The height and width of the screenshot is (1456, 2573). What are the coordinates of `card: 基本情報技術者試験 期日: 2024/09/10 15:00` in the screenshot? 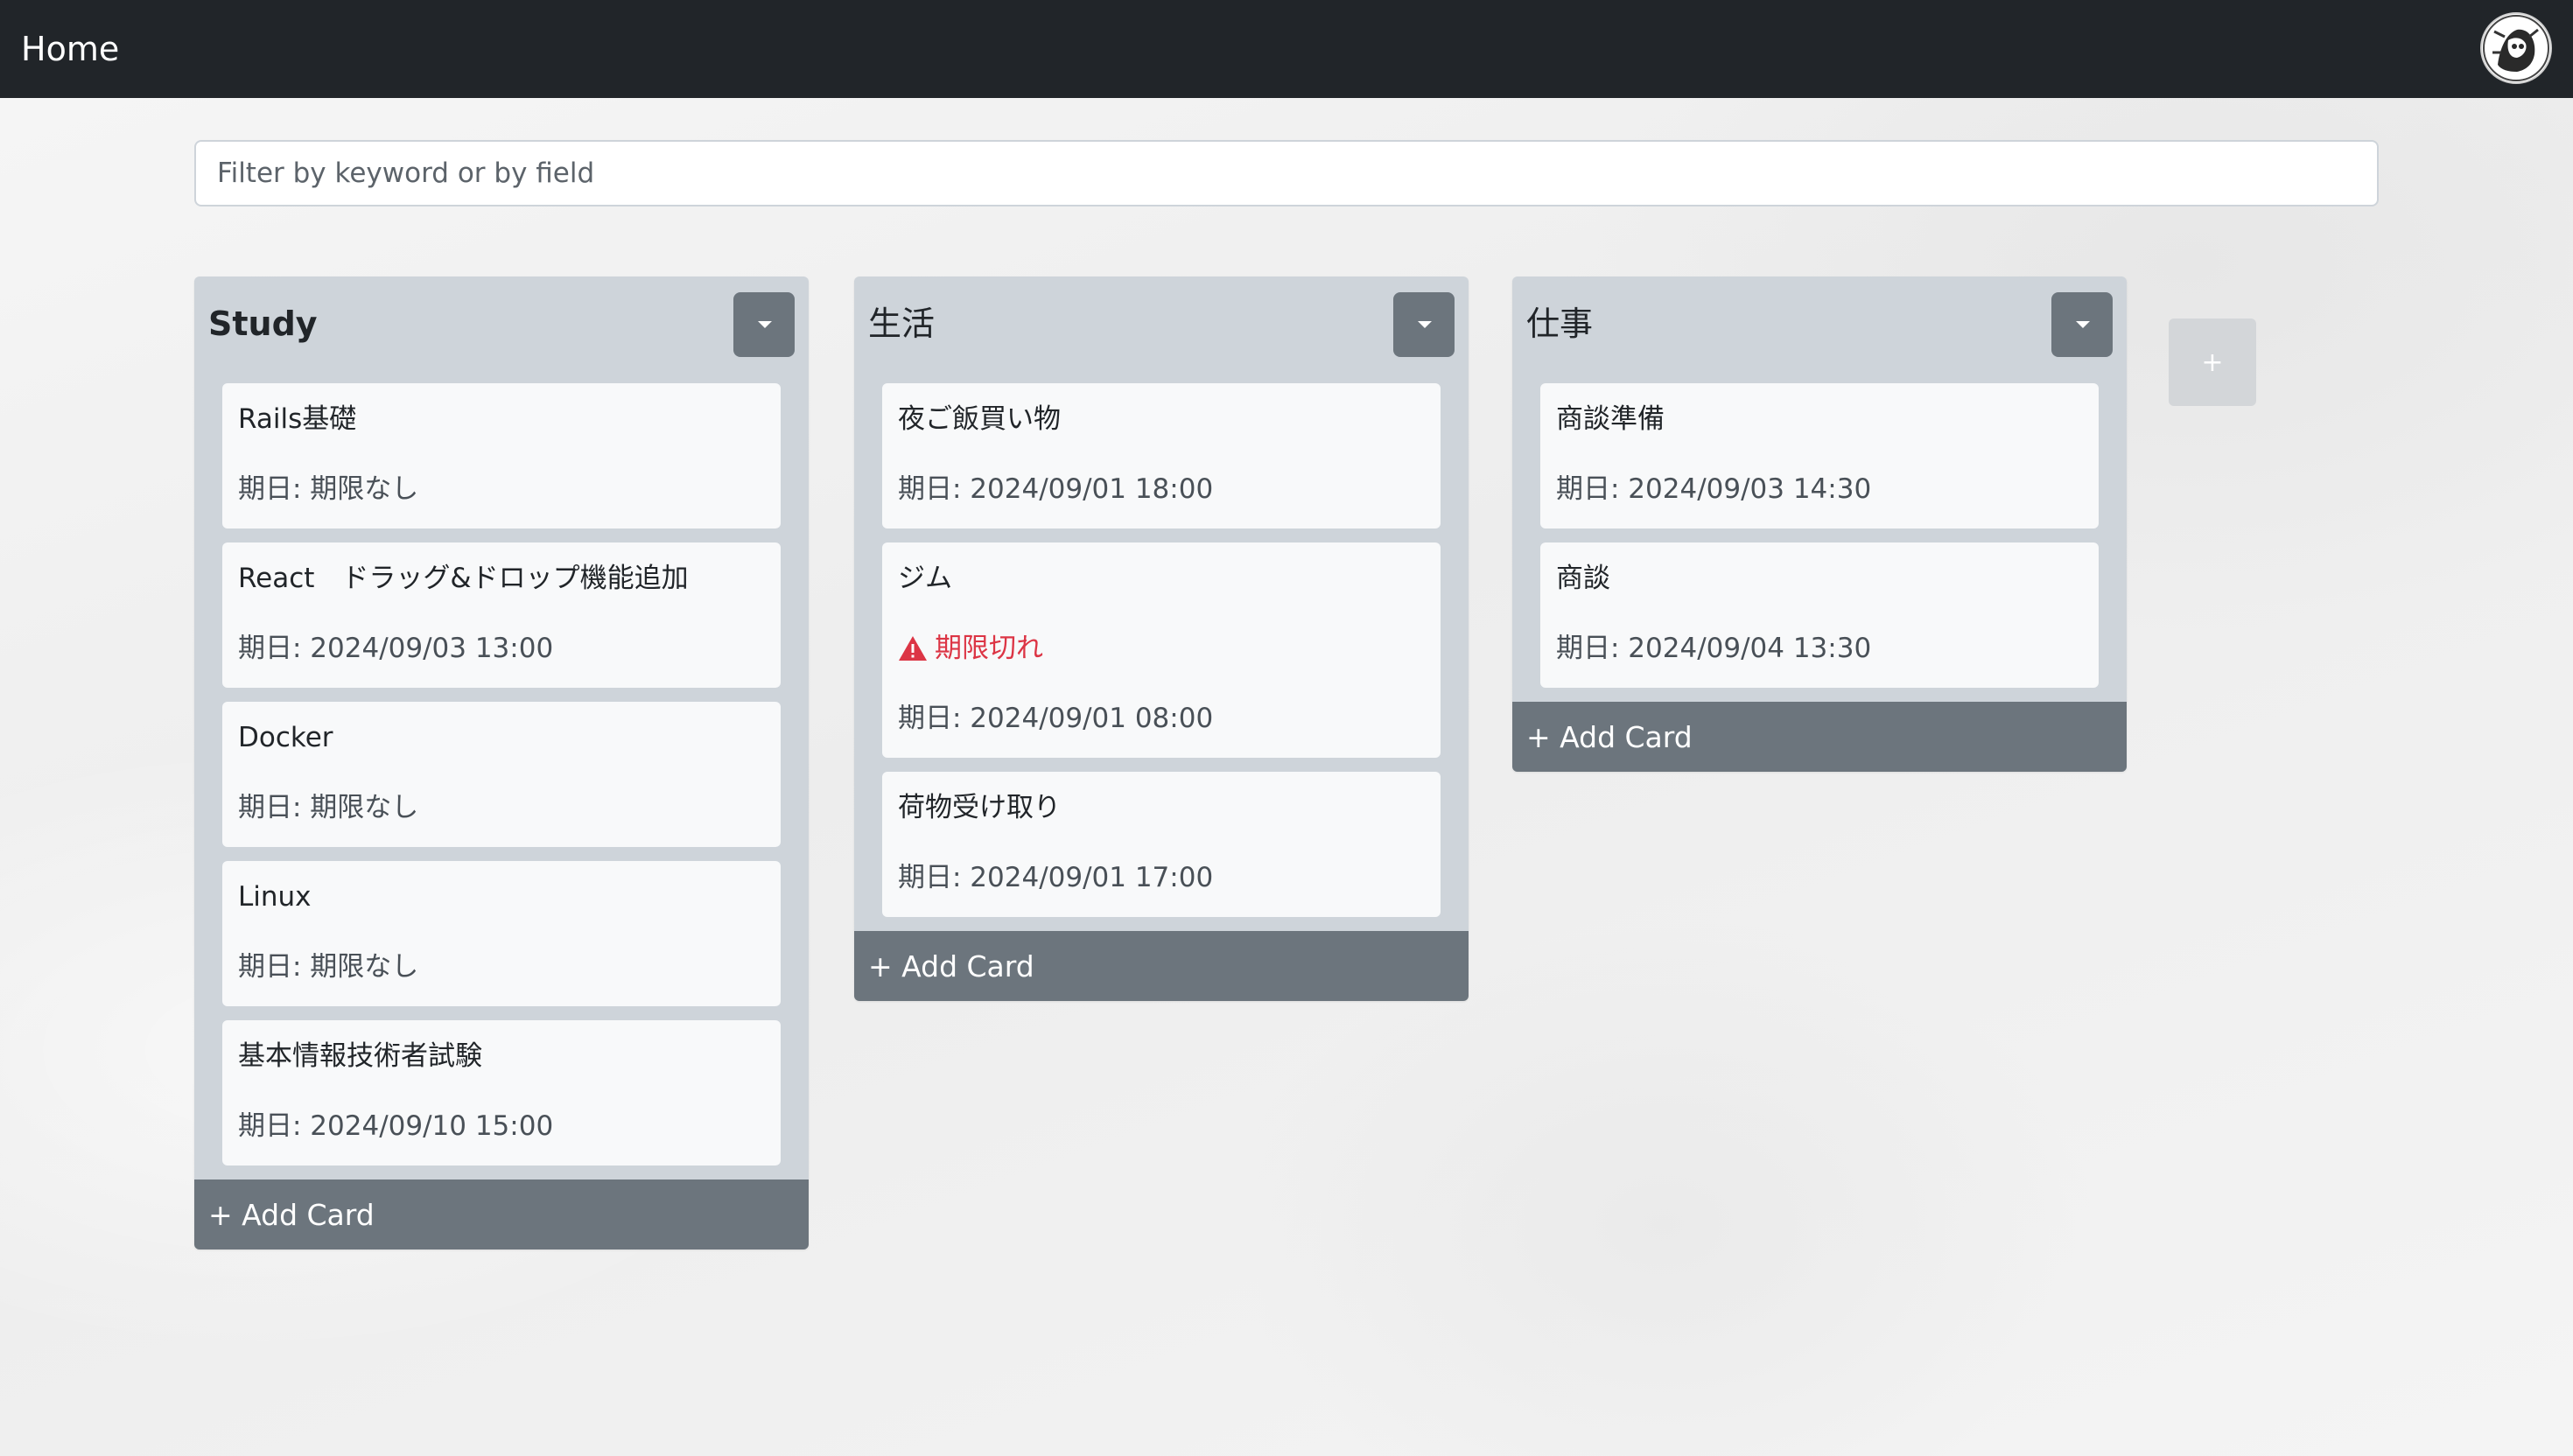 It's located at (501, 1093).